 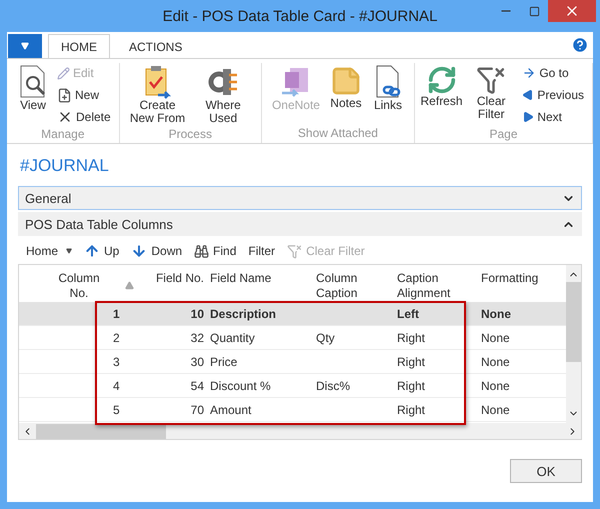 What do you see at coordinates (346, 81) in the screenshot?
I see `sticky-note-icon` at bounding box center [346, 81].